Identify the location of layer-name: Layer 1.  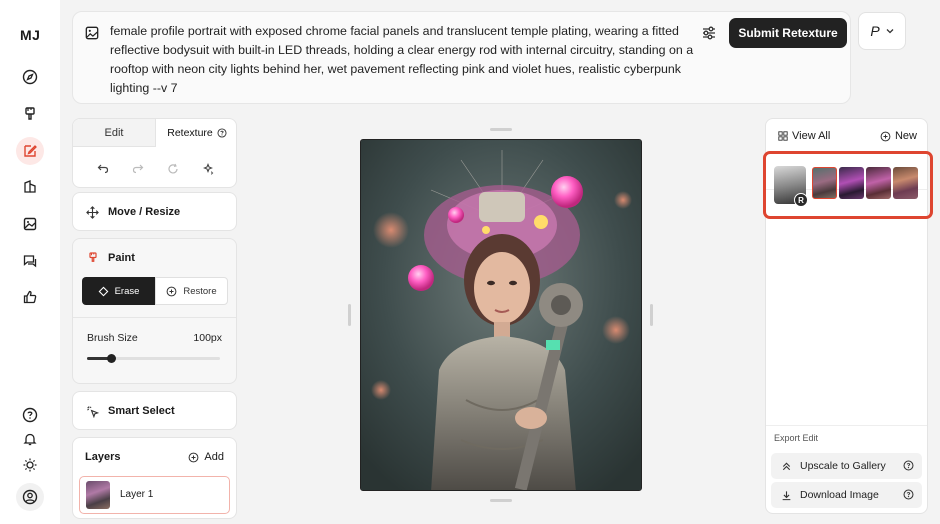
(137, 494).